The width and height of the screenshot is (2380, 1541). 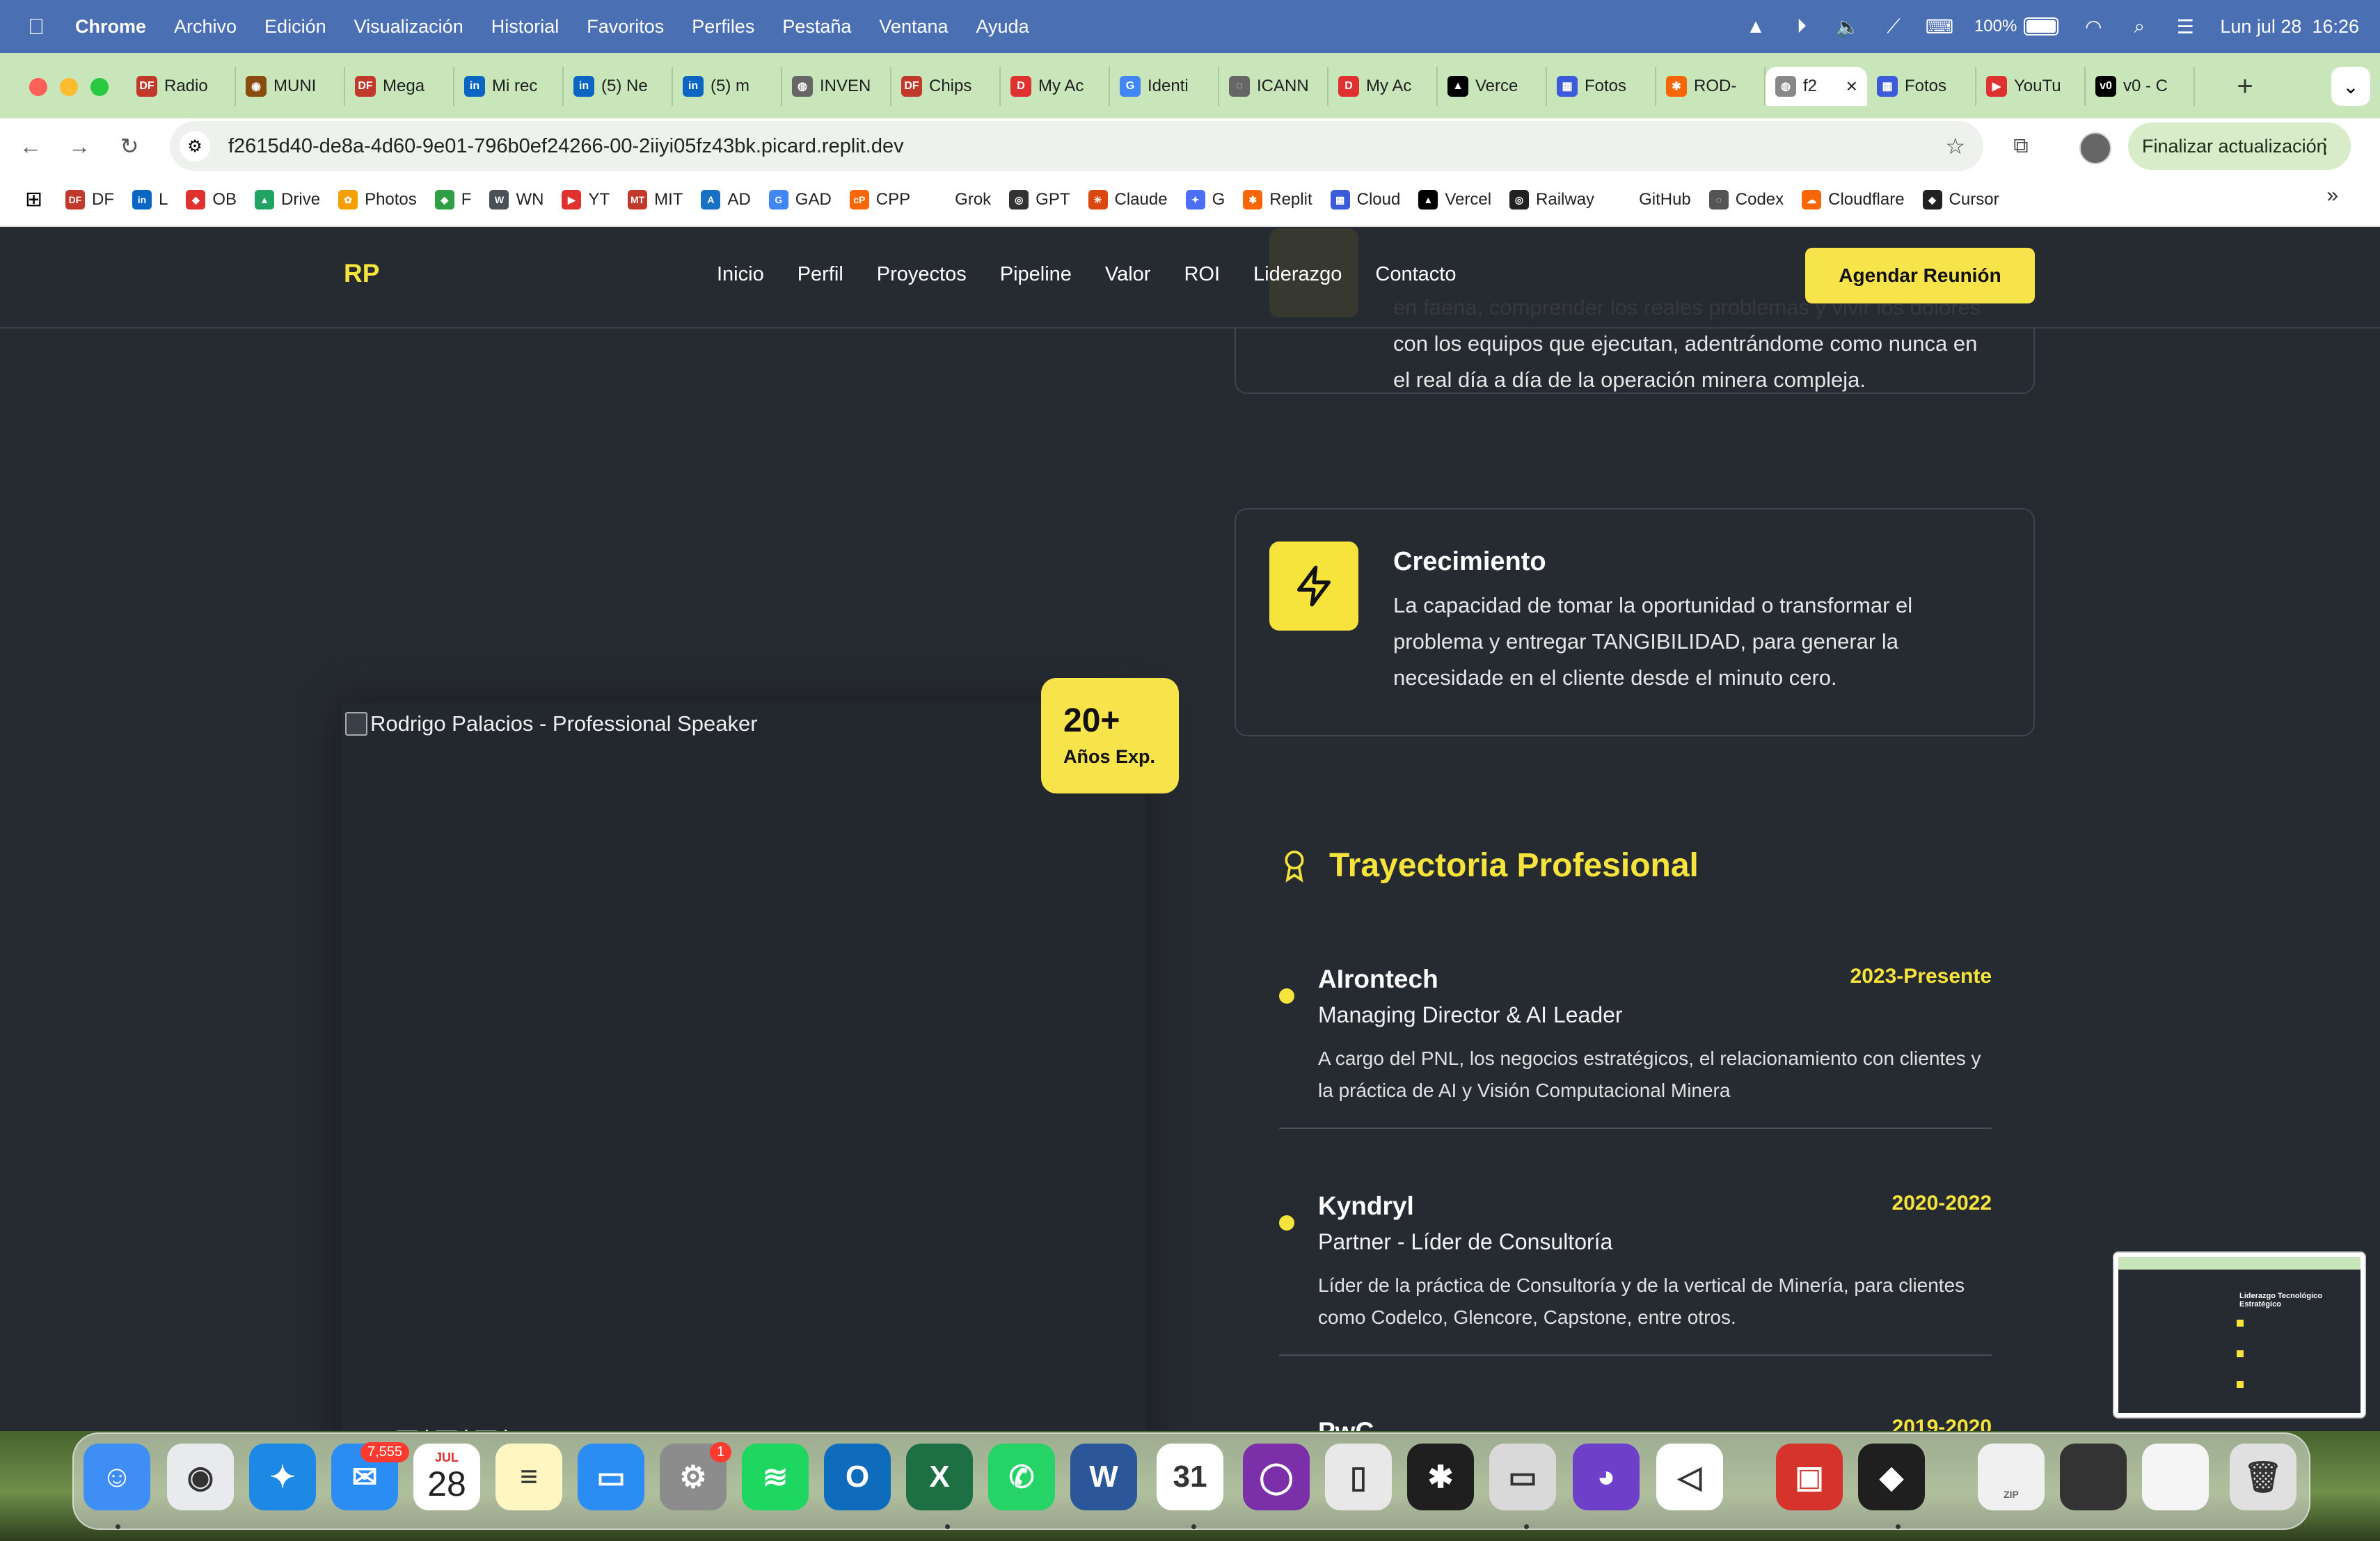 I want to click on browser-tab: DF Chips, so click(x=946, y=86).